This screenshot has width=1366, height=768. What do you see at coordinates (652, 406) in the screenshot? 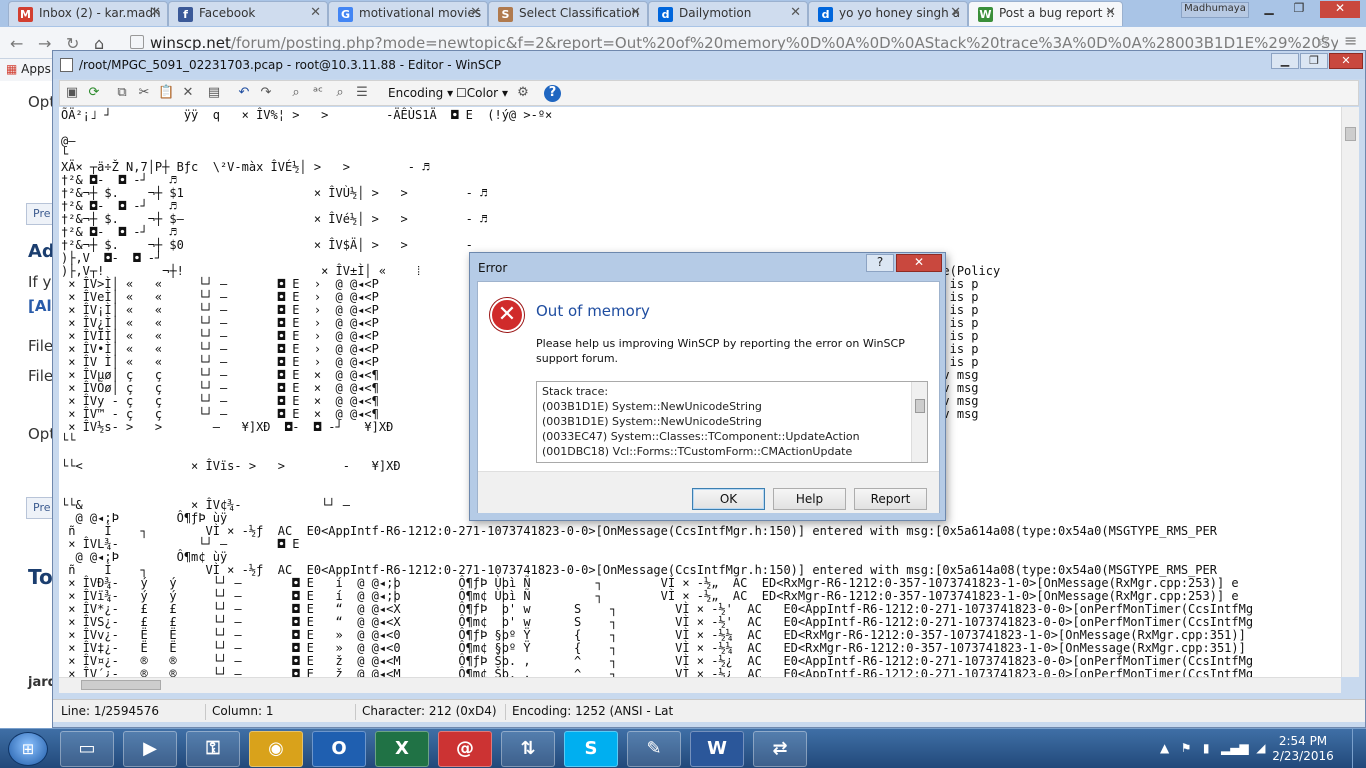
I see `stack-line: (003B1D1E) System::NewUnicodeString` at bounding box center [652, 406].